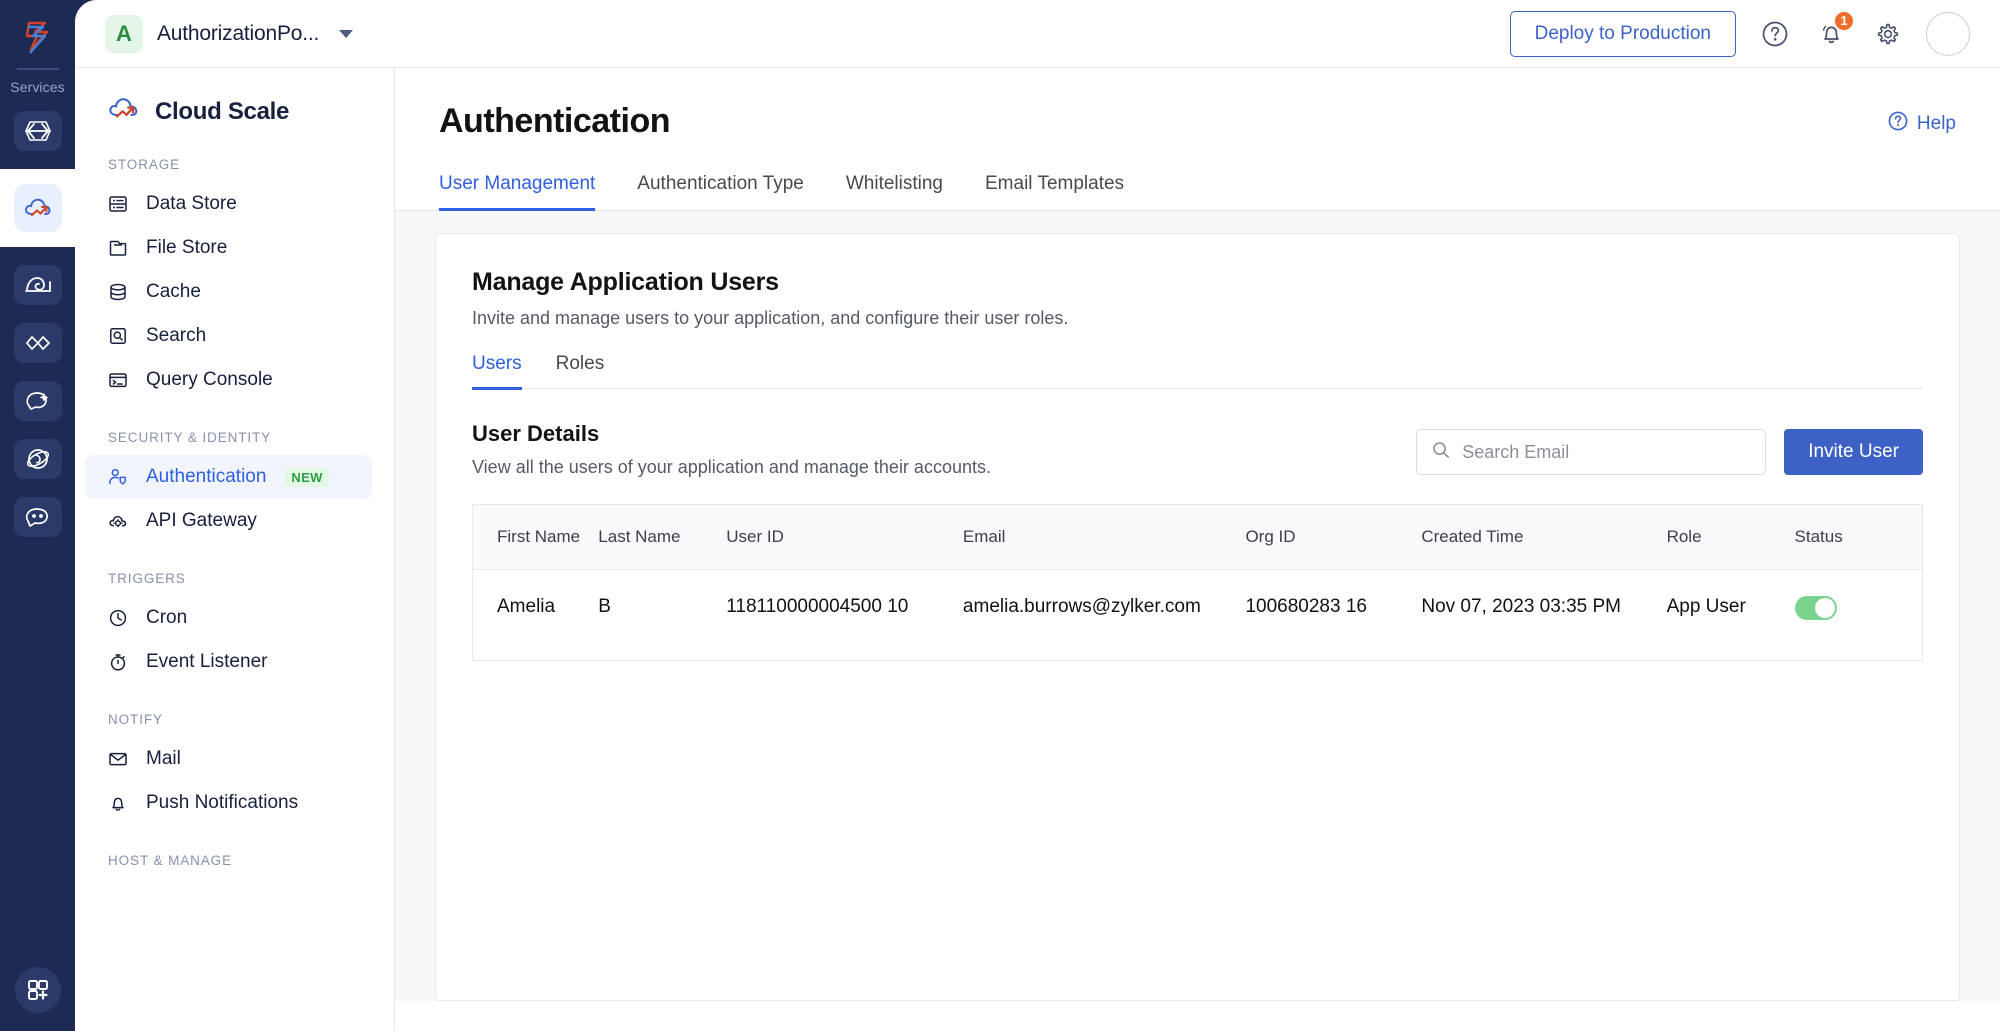  What do you see at coordinates (1815, 608) in the screenshot?
I see `status-toggle` at bounding box center [1815, 608].